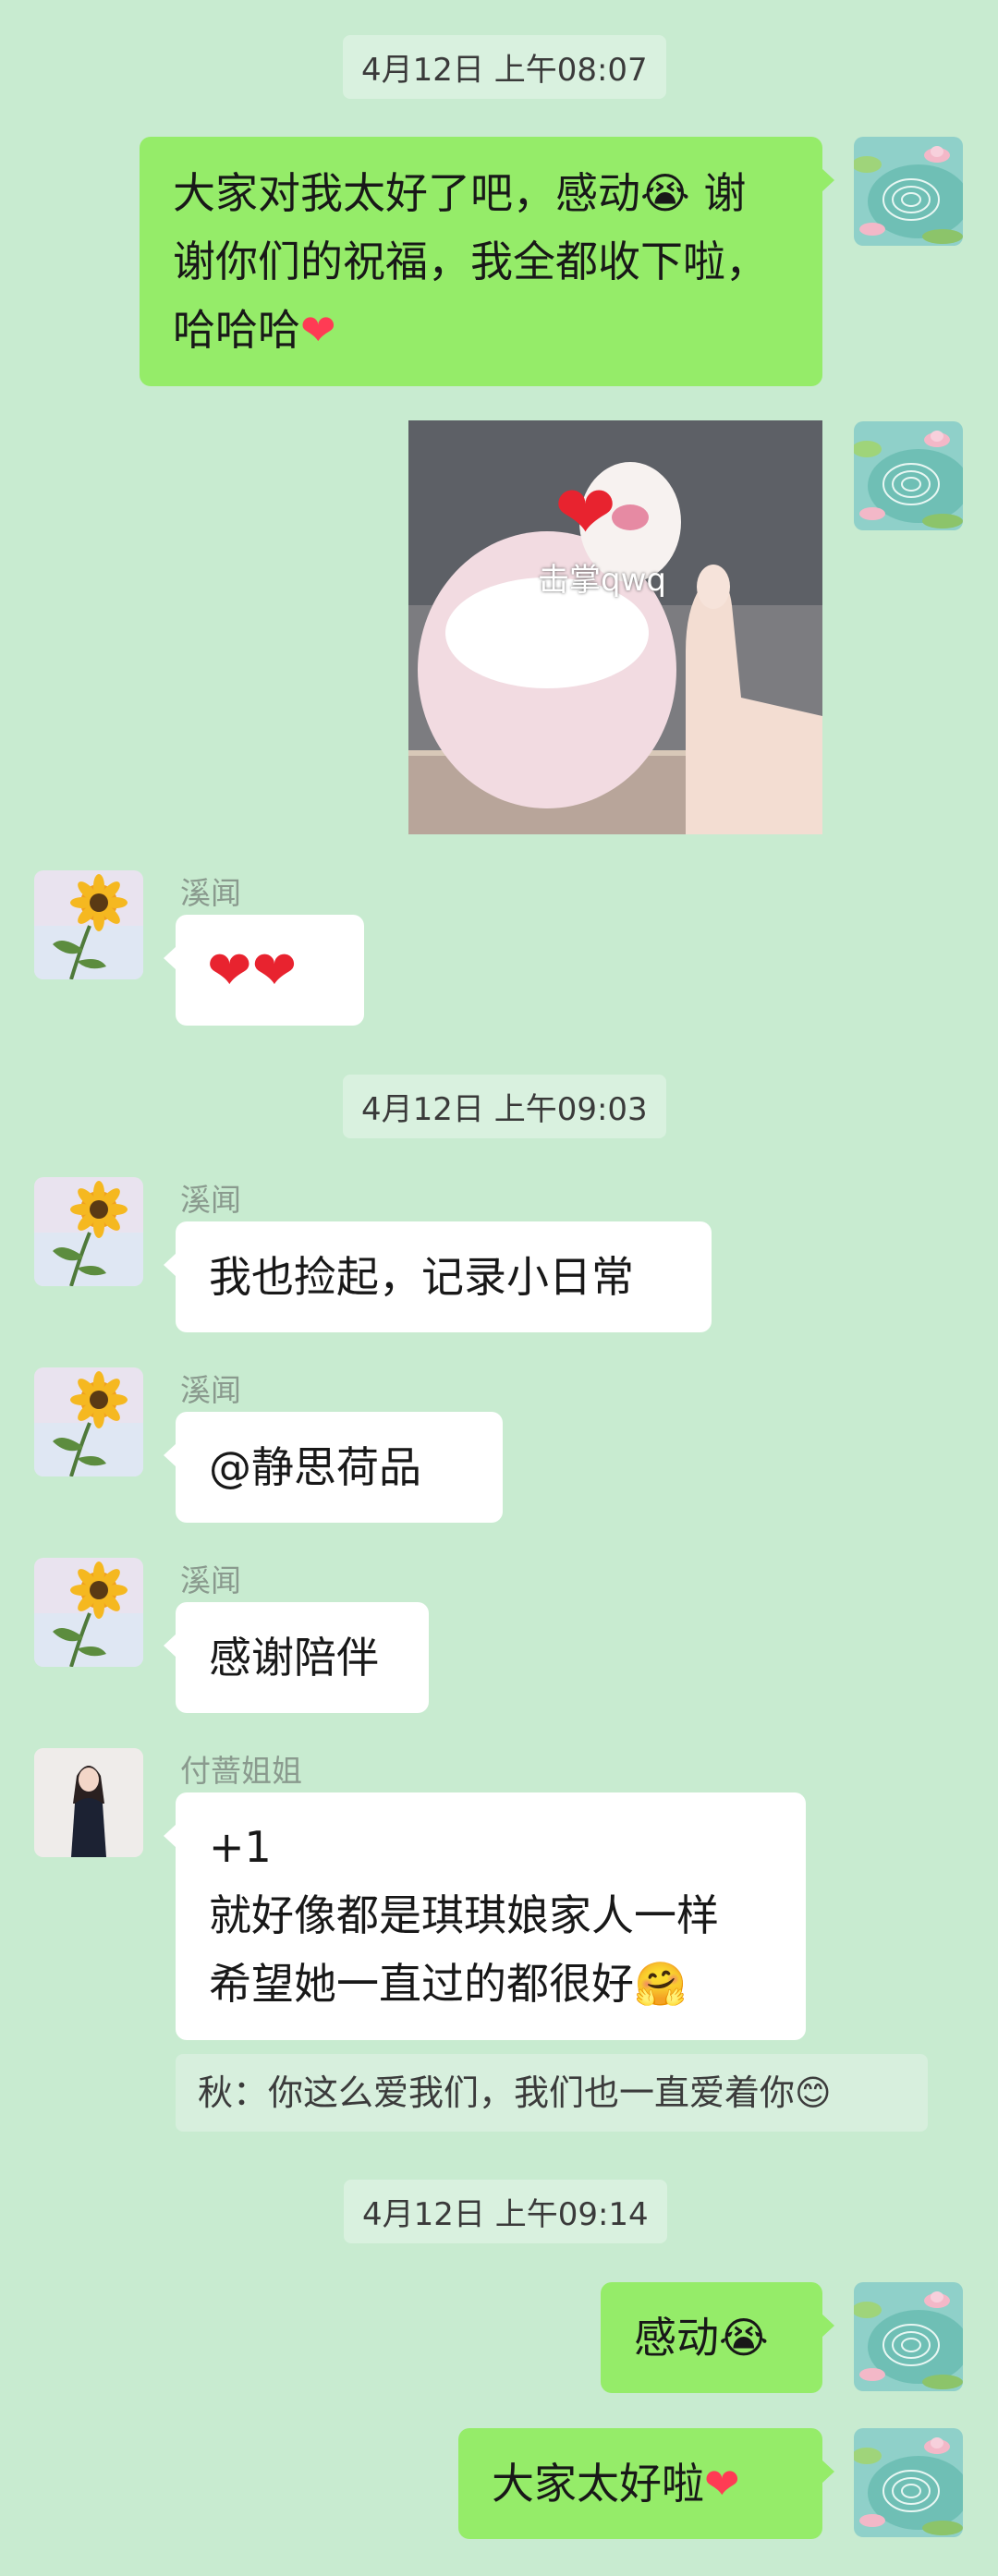 This screenshot has height=2576, width=998. What do you see at coordinates (464, 1915) in the screenshot?
I see `message-text: 就好像都是琪琪娘家人一样` at bounding box center [464, 1915].